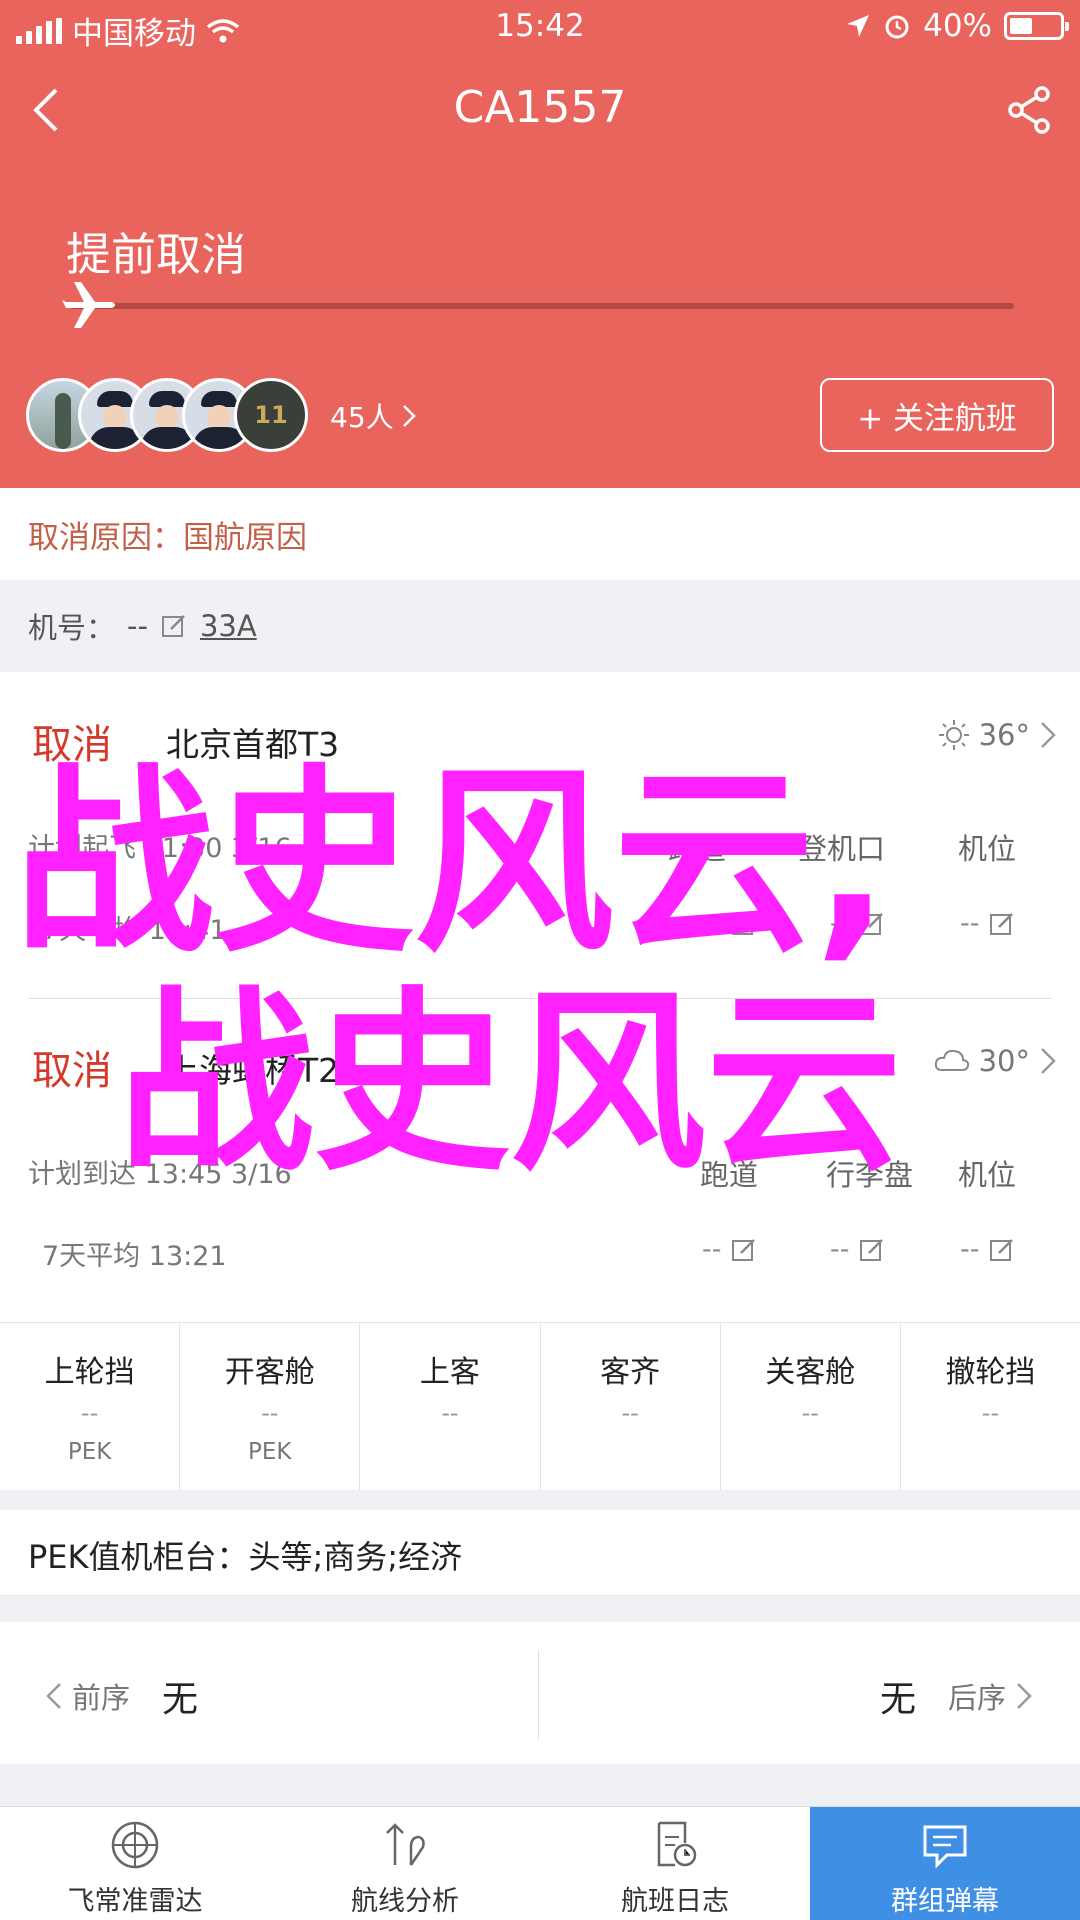 This screenshot has width=1080, height=1920. What do you see at coordinates (245, 538) in the screenshot?
I see `cancel-reason-value: 国航原因` at bounding box center [245, 538].